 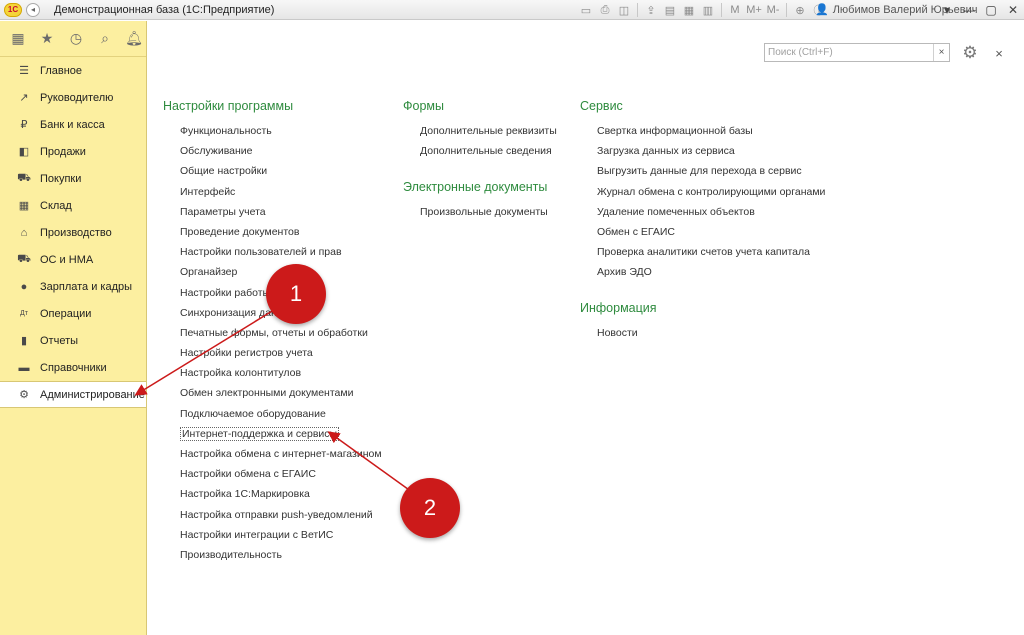 I want to click on menu-link: Производительность, so click(x=272, y=555).